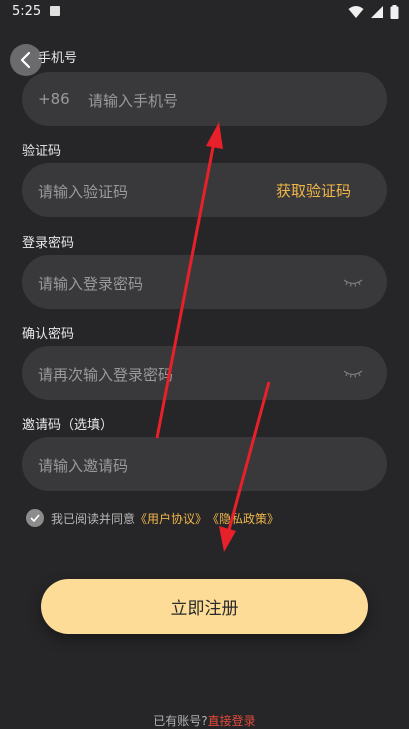 Image resolution: width=409 pixels, height=729 pixels. What do you see at coordinates (394, 12) in the screenshot?
I see `battery-icon` at bounding box center [394, 12].